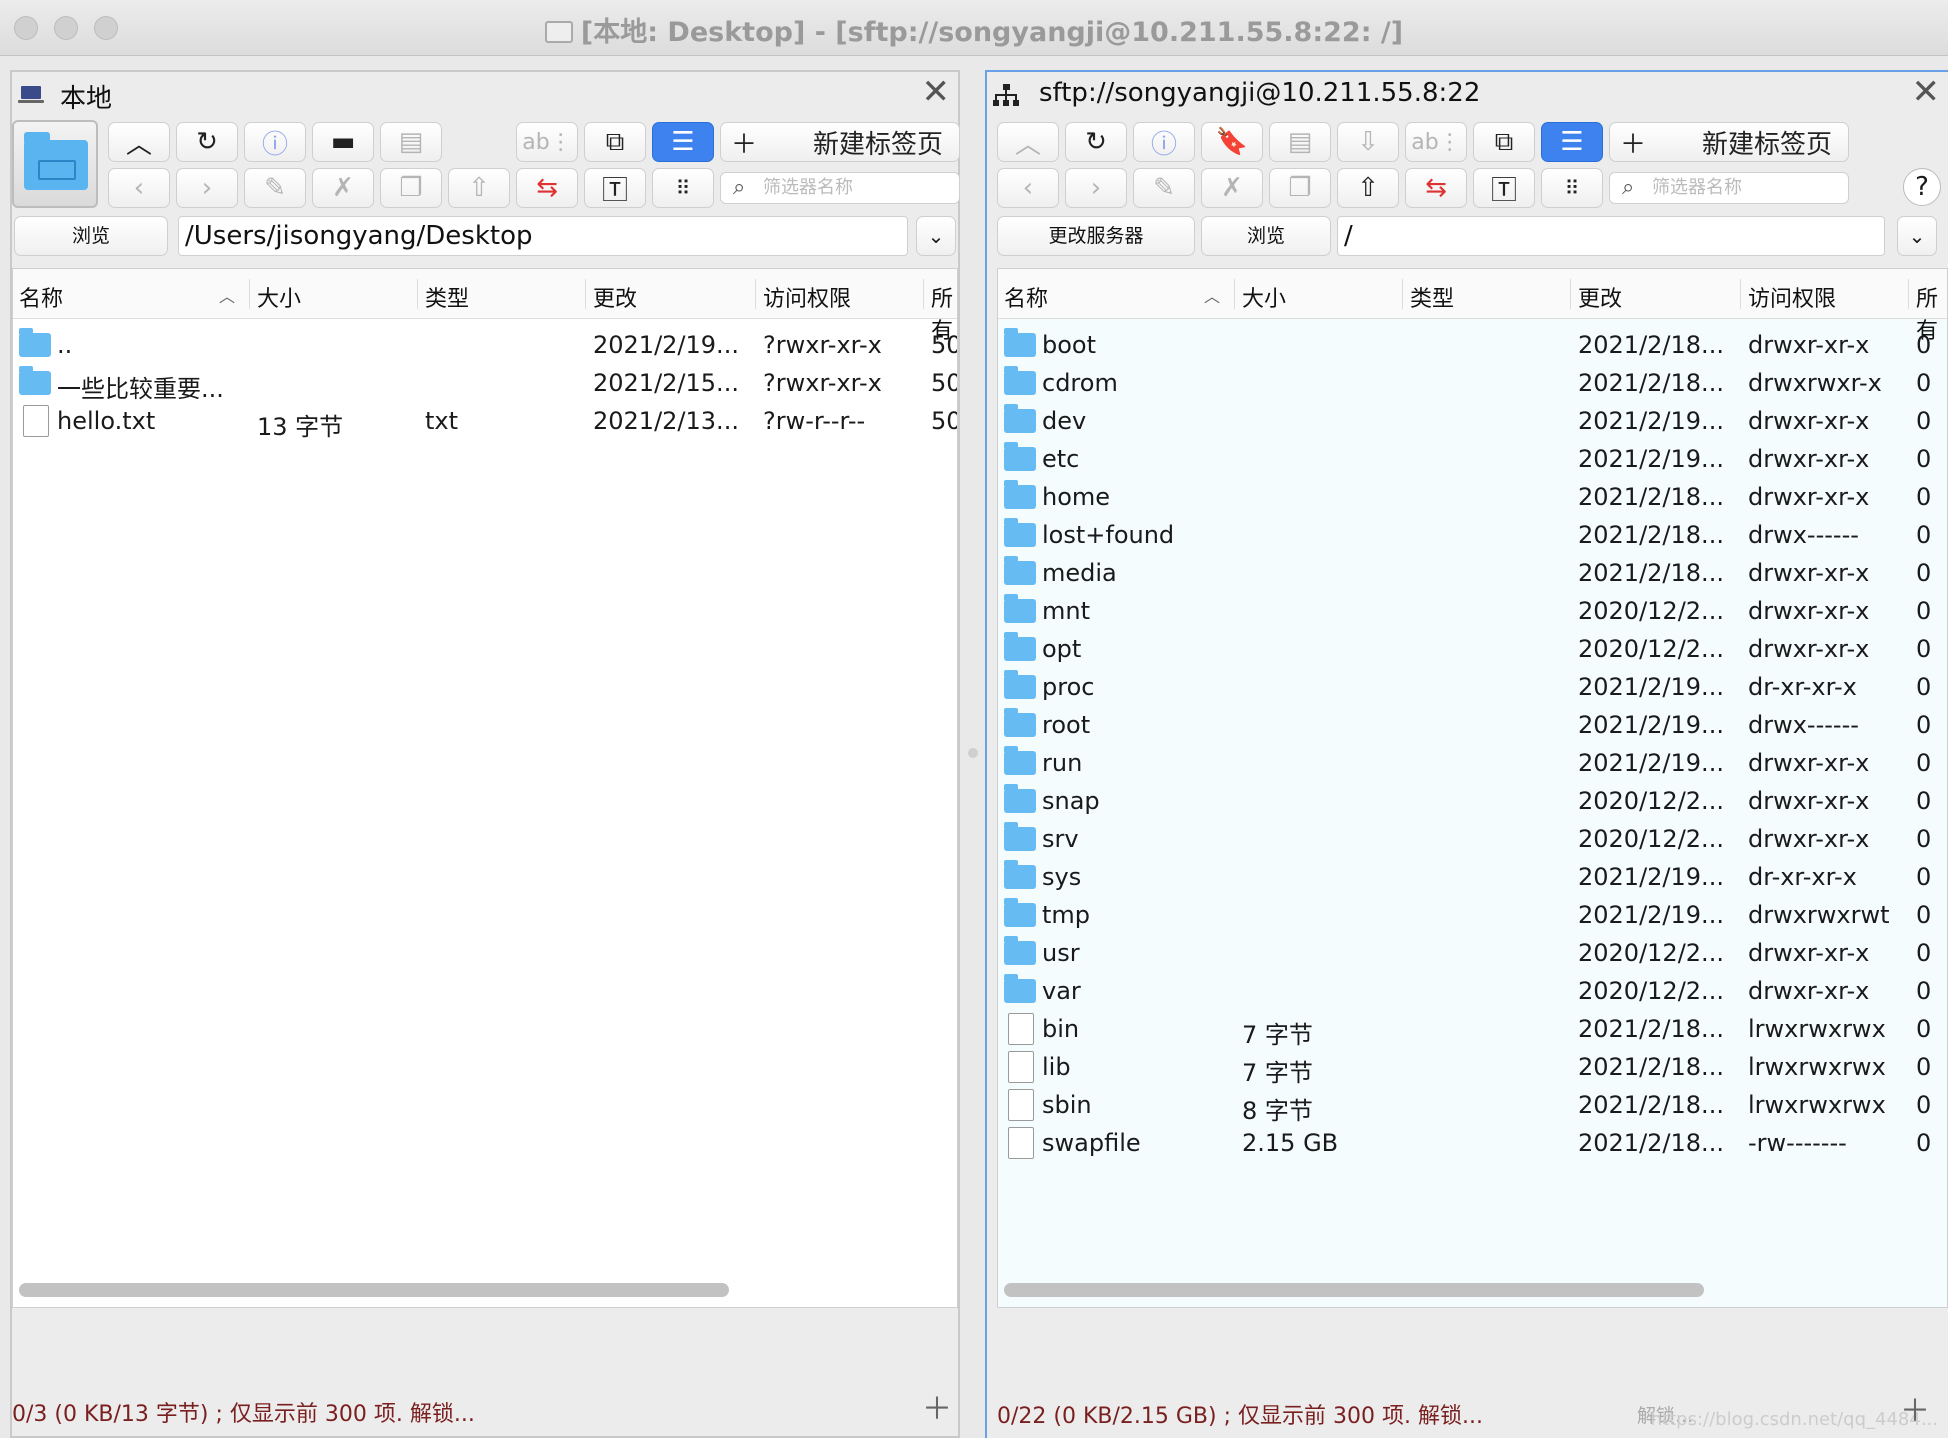 Image resolution: width=1948 pixels, height=1438 pixels. I want to click on table-row: var 2020/12/2... drwxr-xr-x 0, so click(1472, 992).